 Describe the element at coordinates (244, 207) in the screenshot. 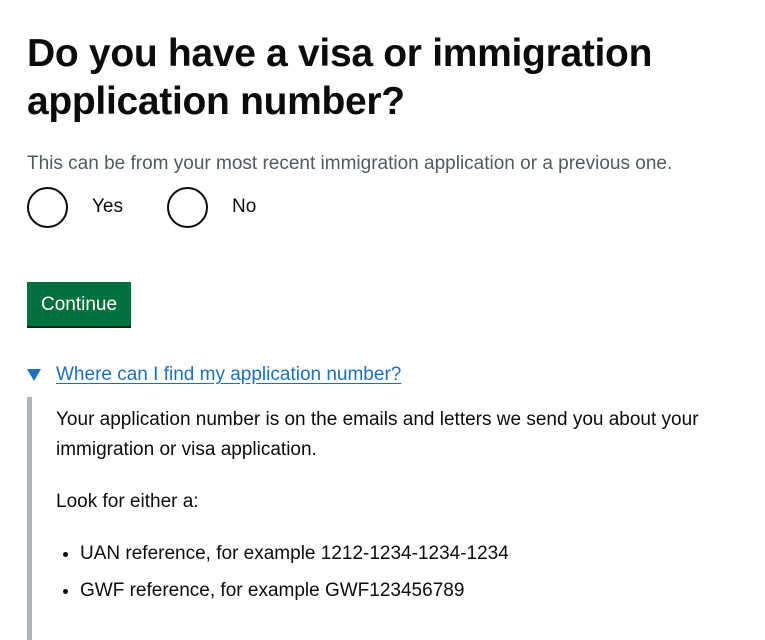

I see `radio-no-label: No` at that location.